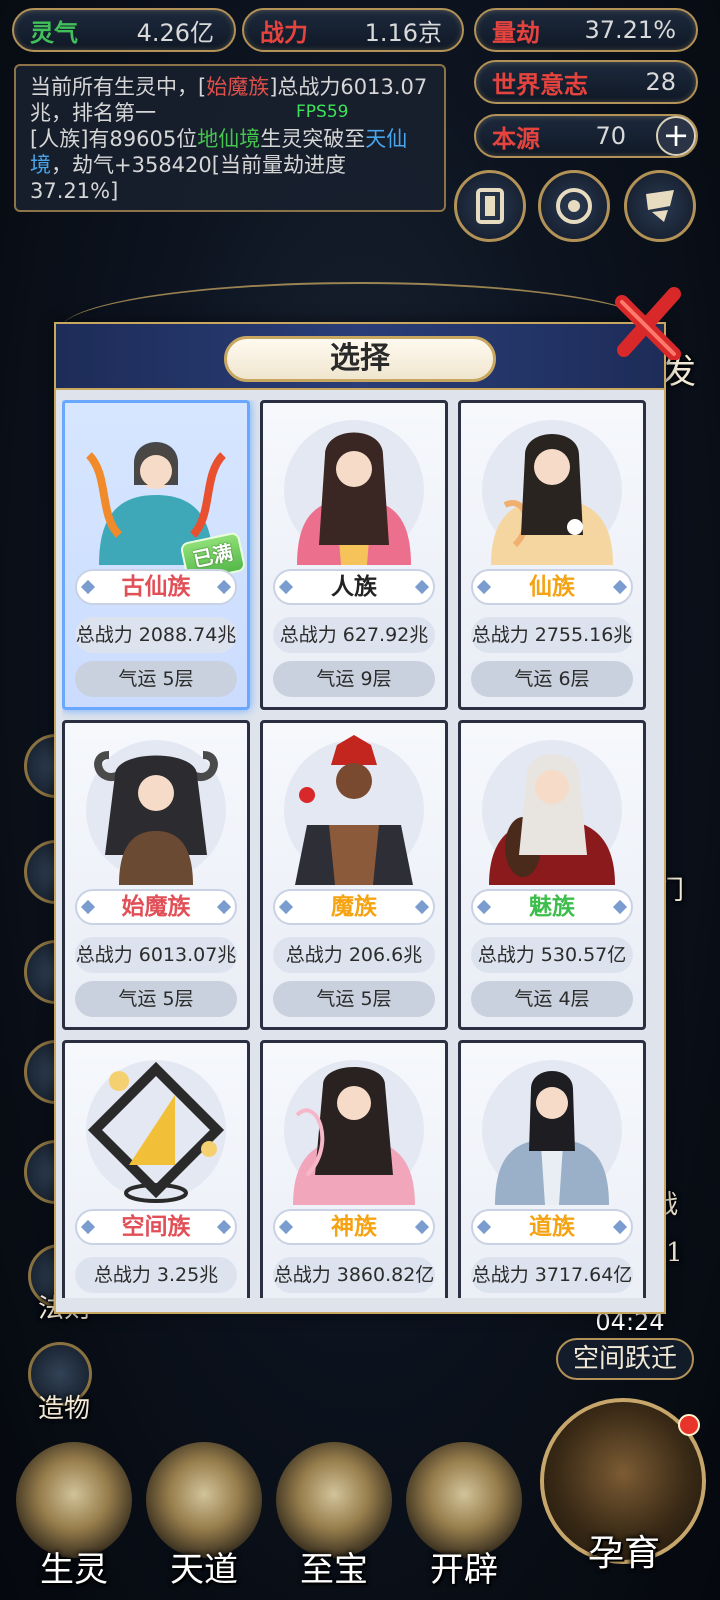  What do you see at coordinates (676, 136) in the screenshot?
I see `add-benyuan-button: +` at bounding box center [676, 136].